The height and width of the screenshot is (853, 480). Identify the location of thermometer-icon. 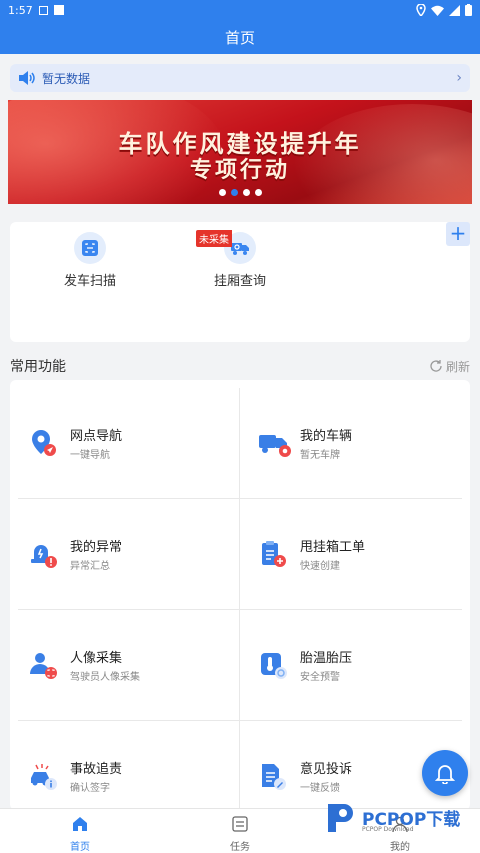
(273, 665).